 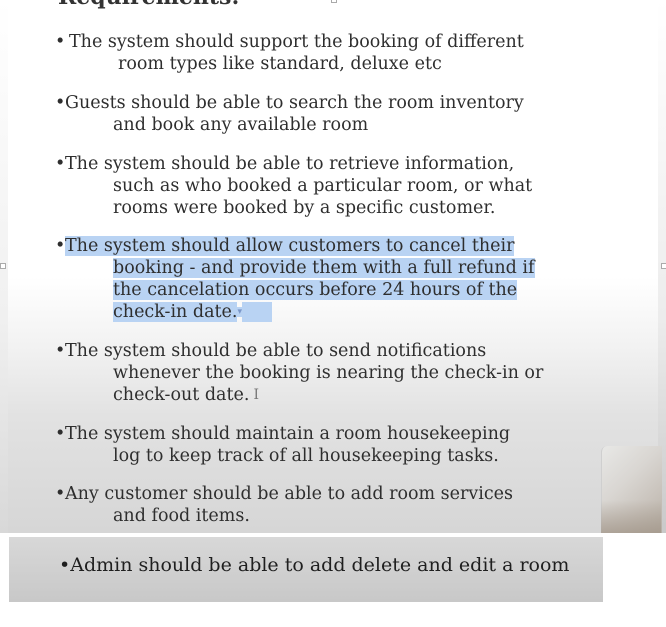 I want to click on item-line: room types like standard, deluxe etc, so click(x=280, y=64).